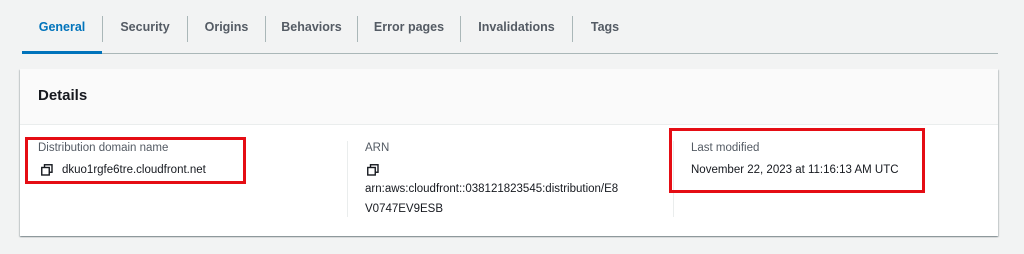 The image size is (1024, 254). What do you see at coordinates (135, 160) in the screenshot?
I see `highlight-box-domain` at bounding box center [135, 160].